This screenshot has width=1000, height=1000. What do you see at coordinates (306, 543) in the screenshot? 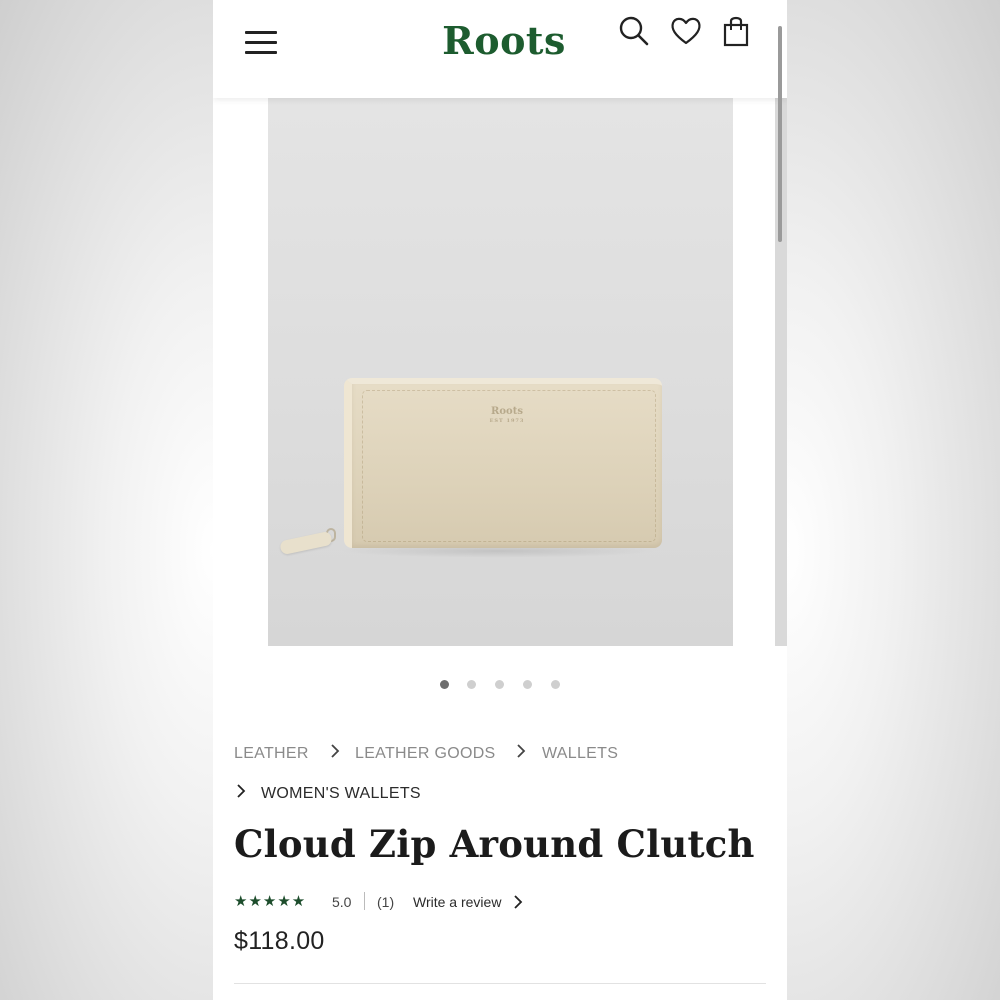
I see `zipper-pull` at bounding box center [306, 543].